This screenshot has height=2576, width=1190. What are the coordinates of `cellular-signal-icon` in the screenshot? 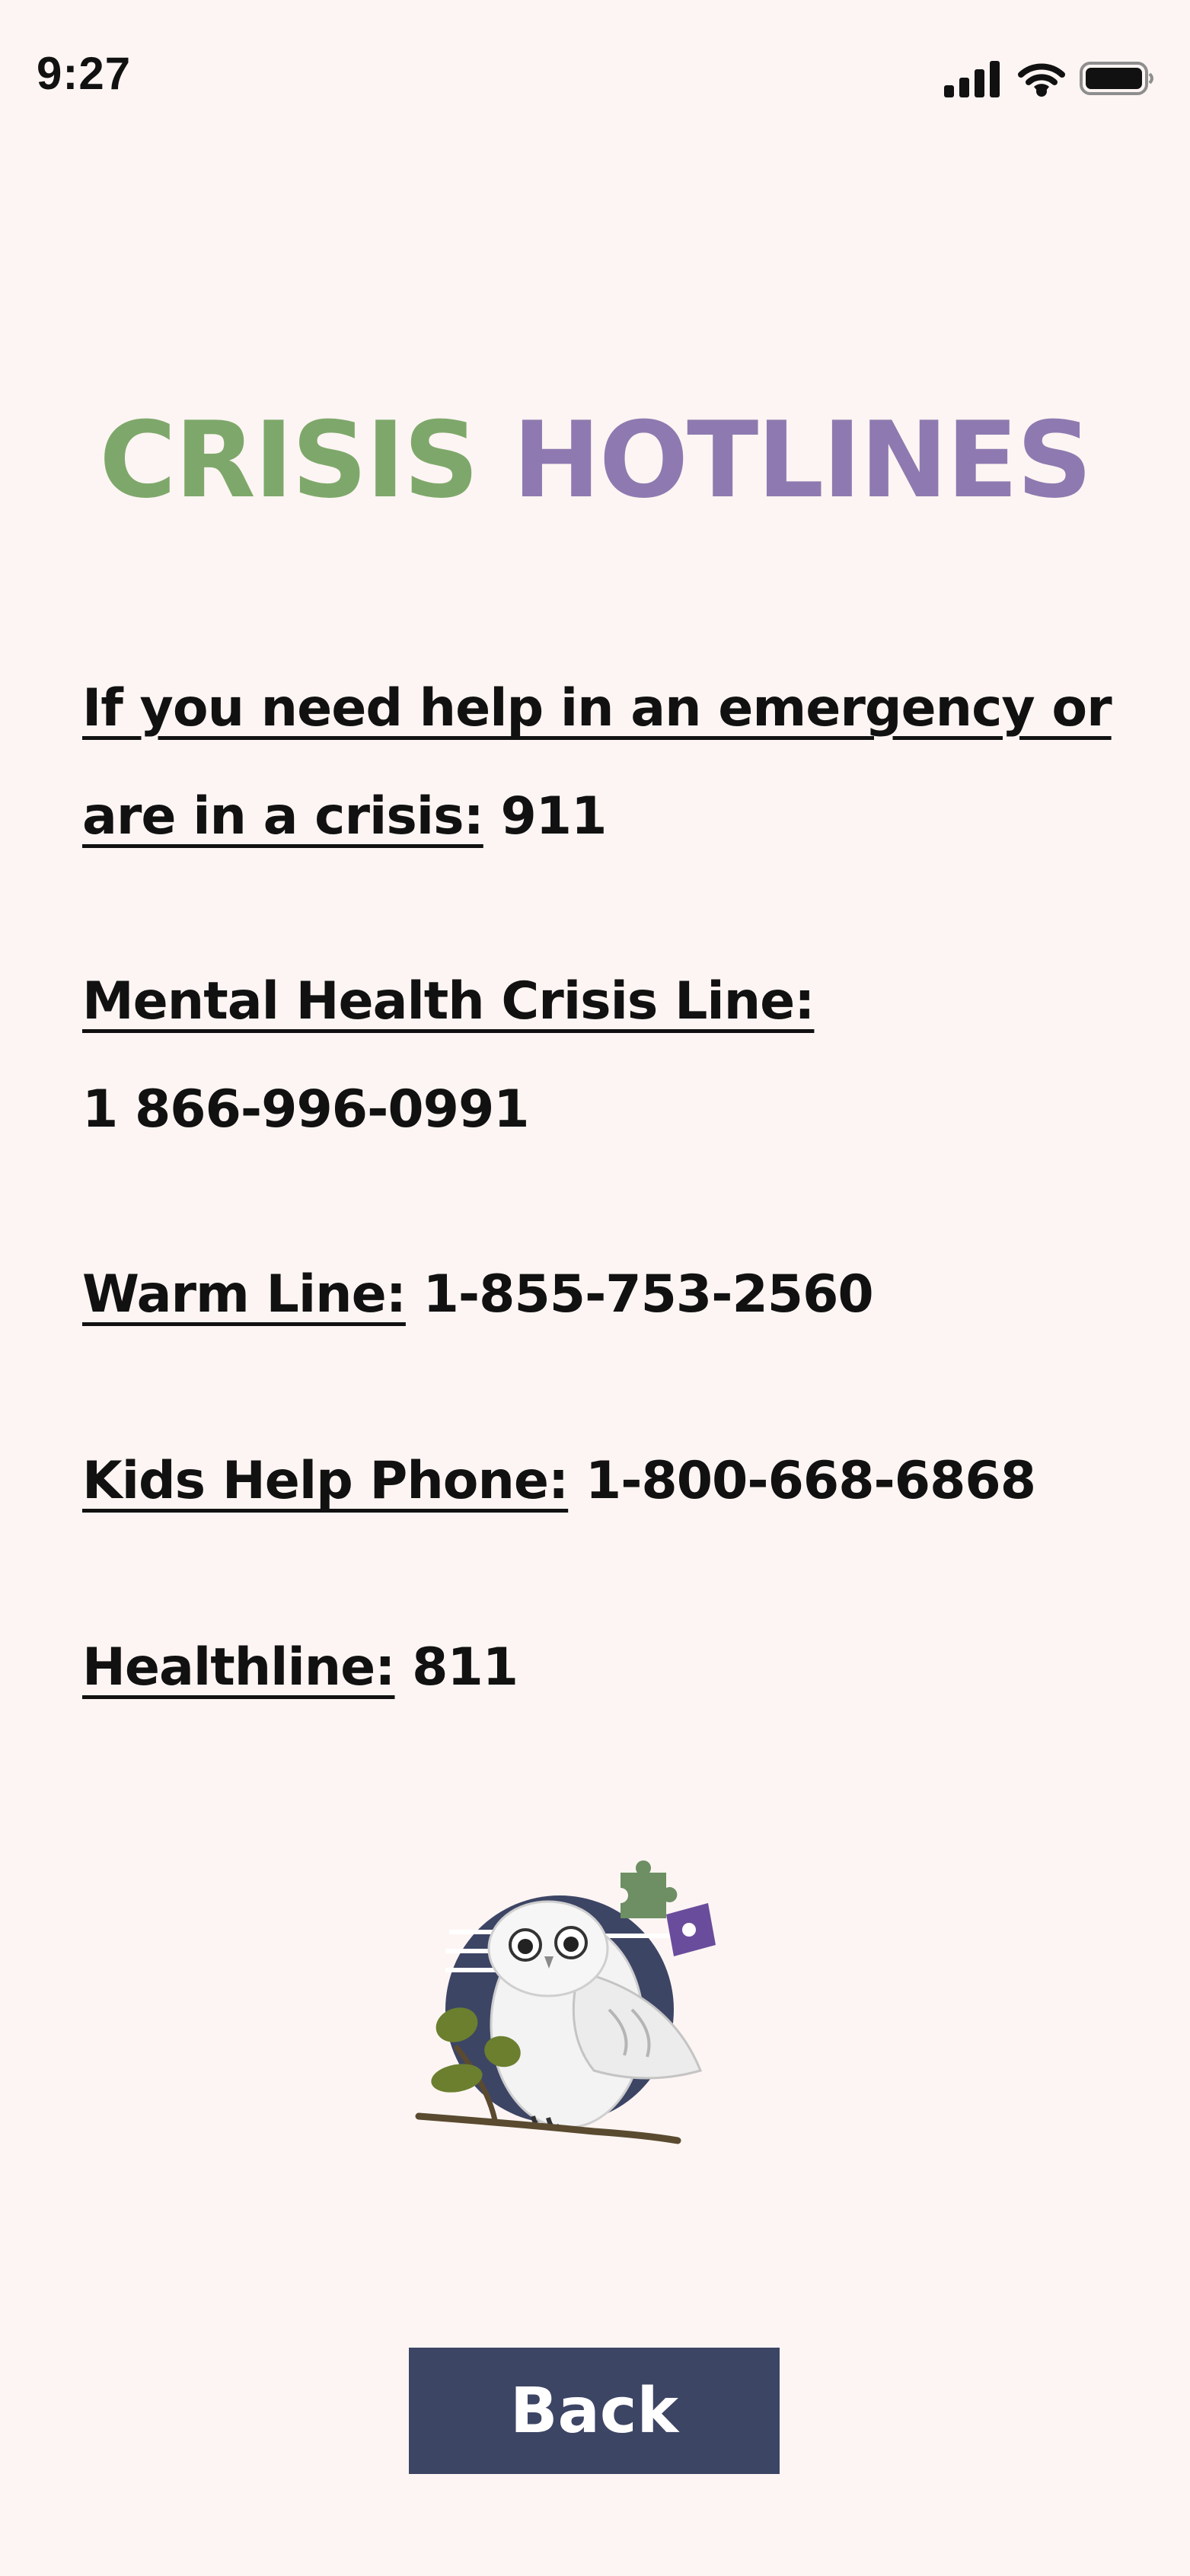 It's located at (972, 78).